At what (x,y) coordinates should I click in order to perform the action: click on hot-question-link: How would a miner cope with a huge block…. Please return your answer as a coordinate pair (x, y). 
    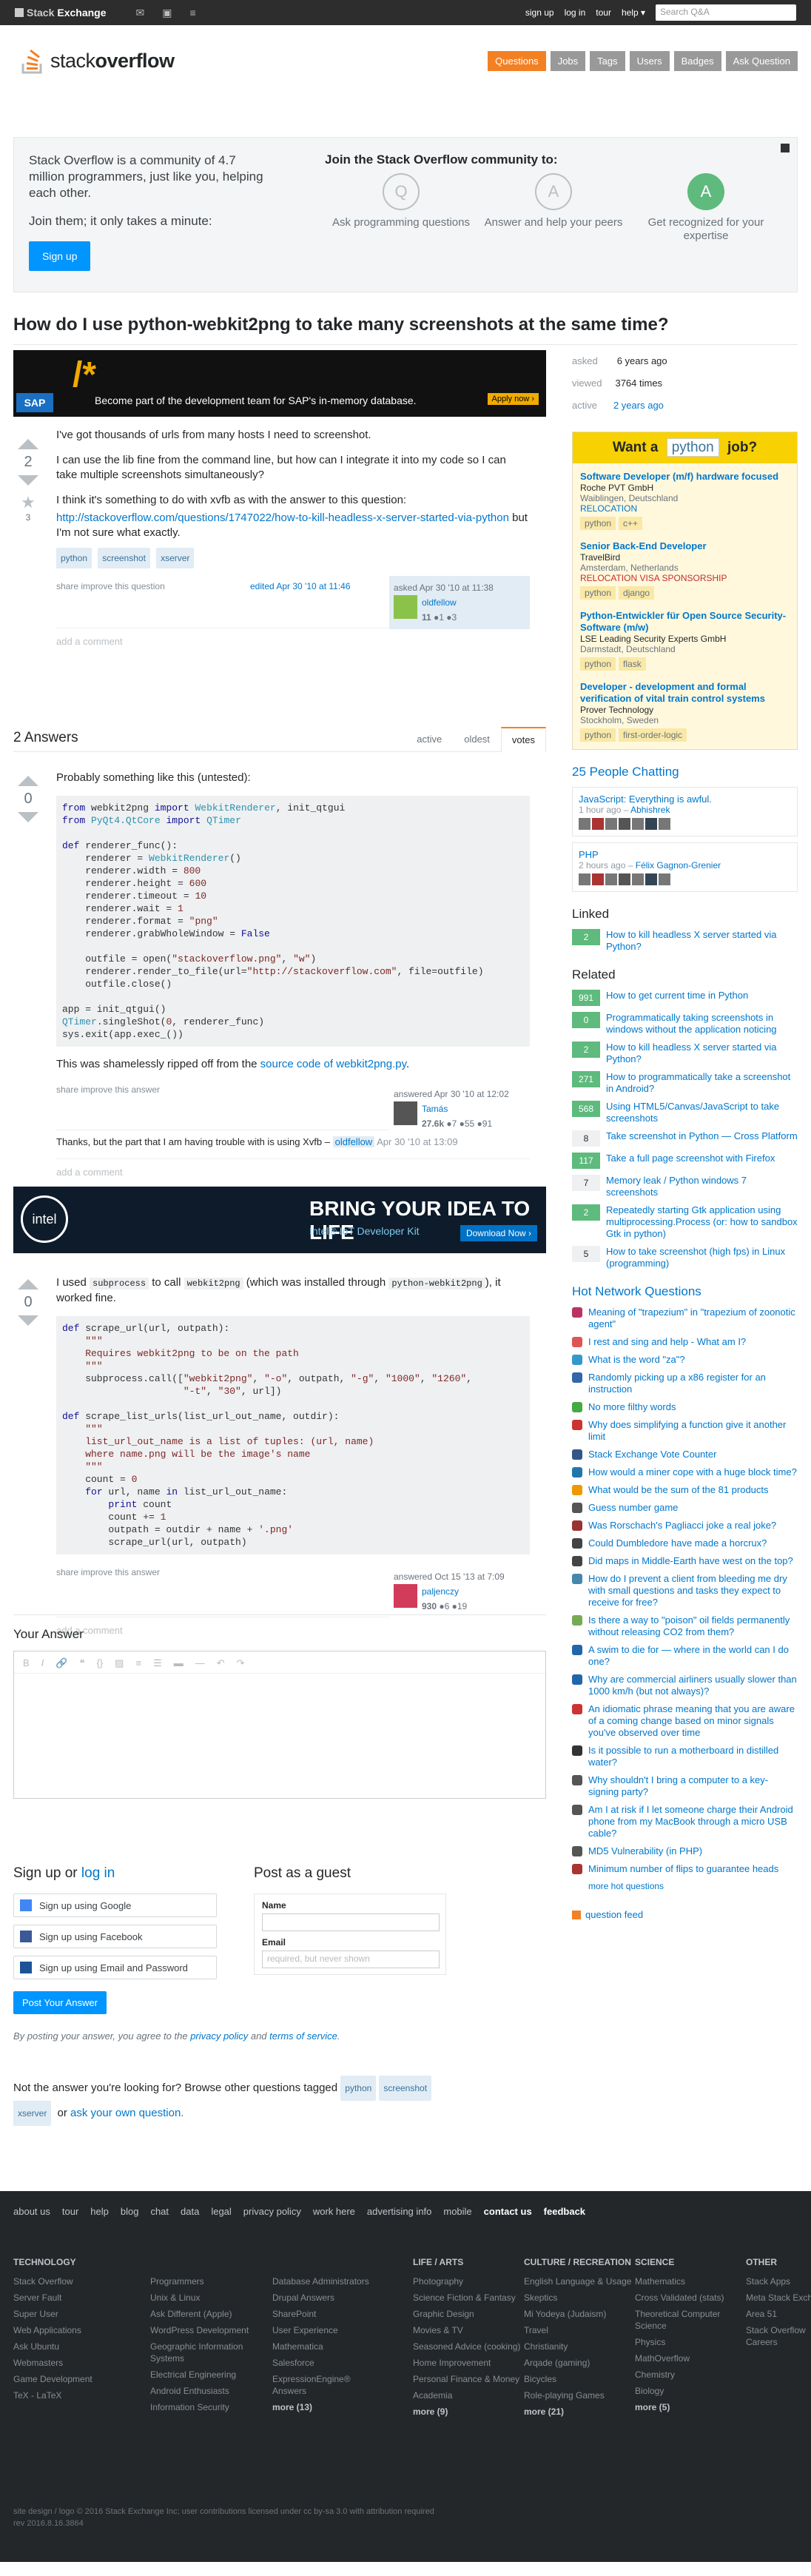
    Looking at the image, I should click on (692, 1472).